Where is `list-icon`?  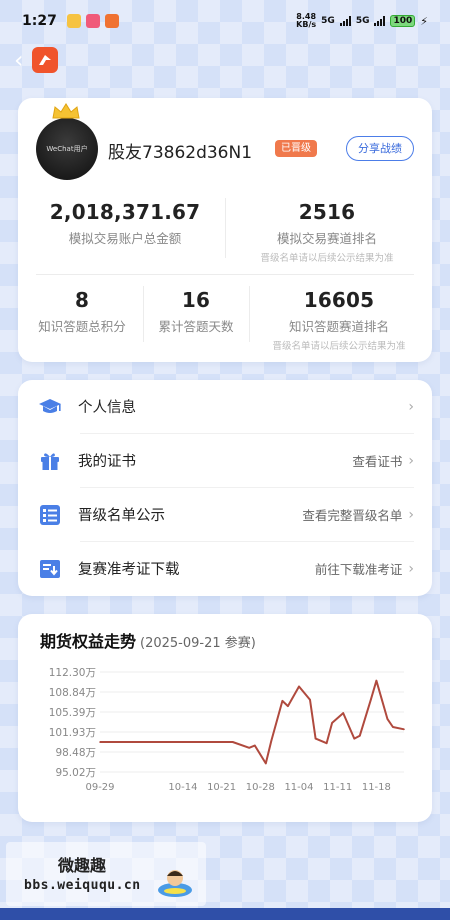
list-icon is located at coordinates (50, 515).